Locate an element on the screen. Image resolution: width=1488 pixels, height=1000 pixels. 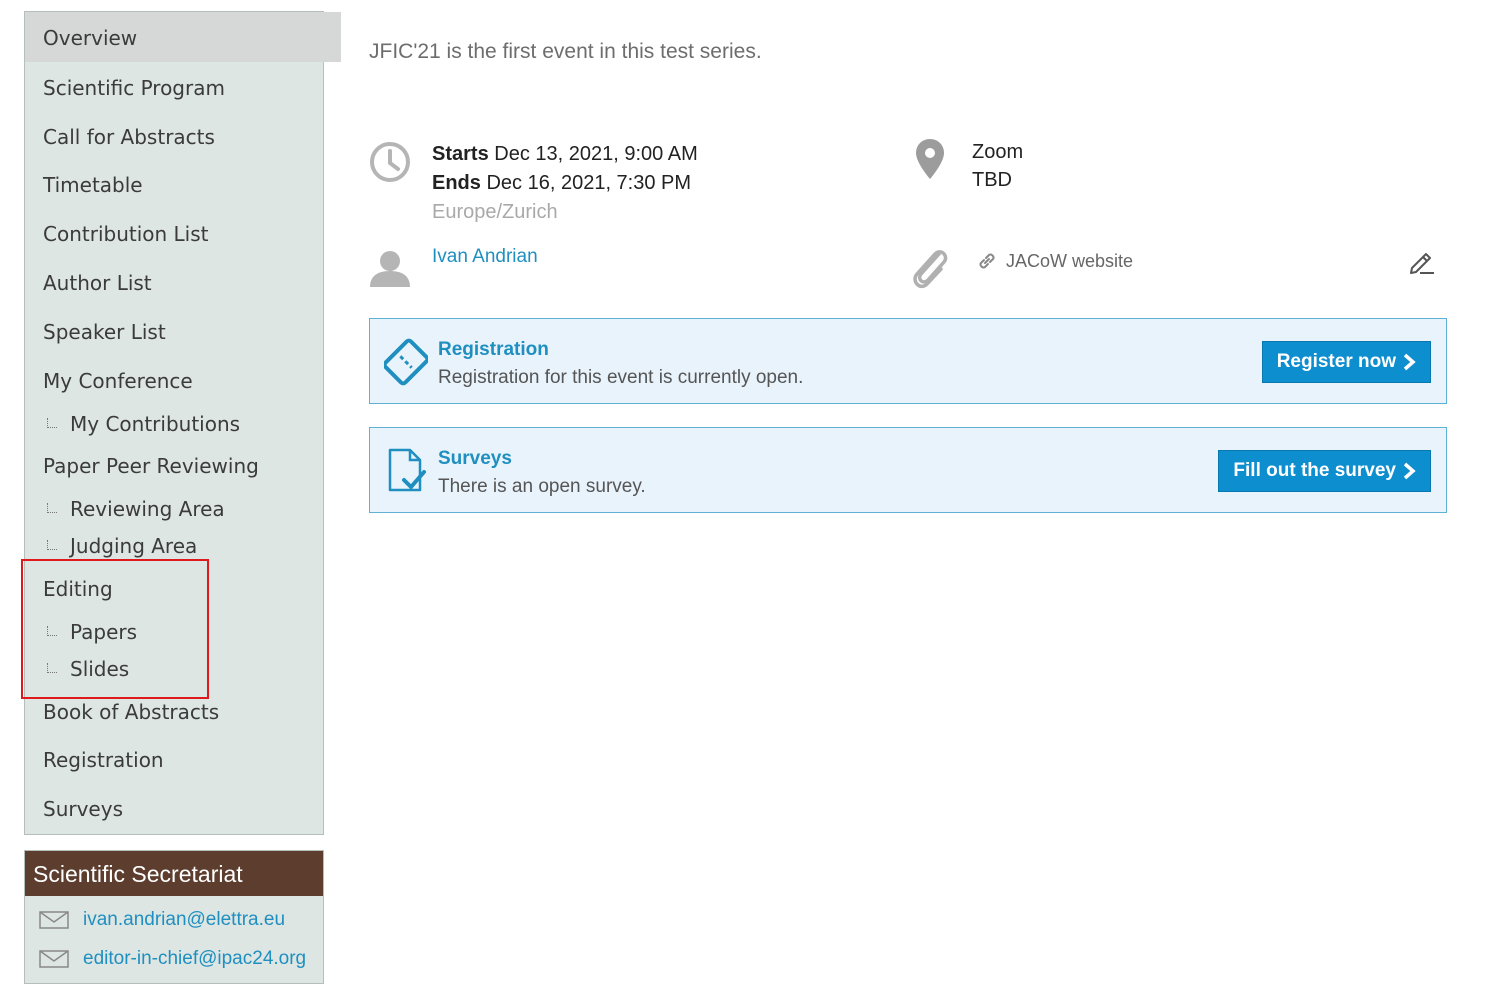
survey-document-icon is located at coordinates (407, 470).